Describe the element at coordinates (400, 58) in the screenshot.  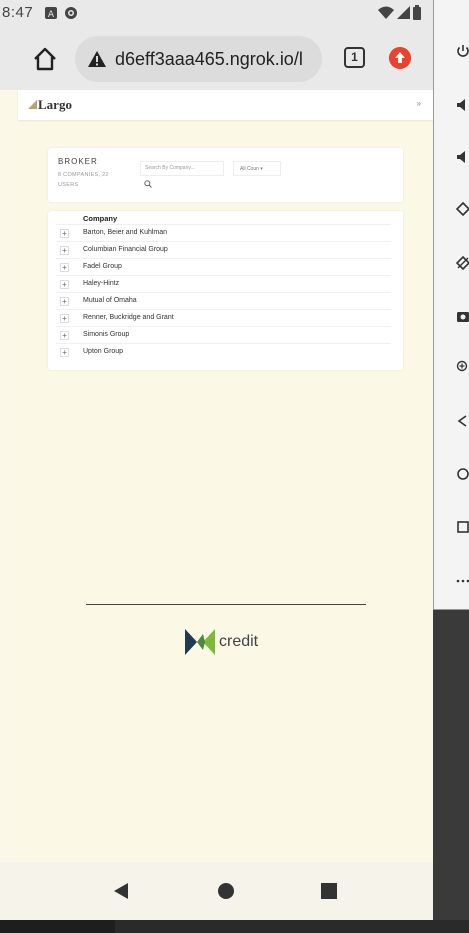
I see `update-arrow-icon` at that location.